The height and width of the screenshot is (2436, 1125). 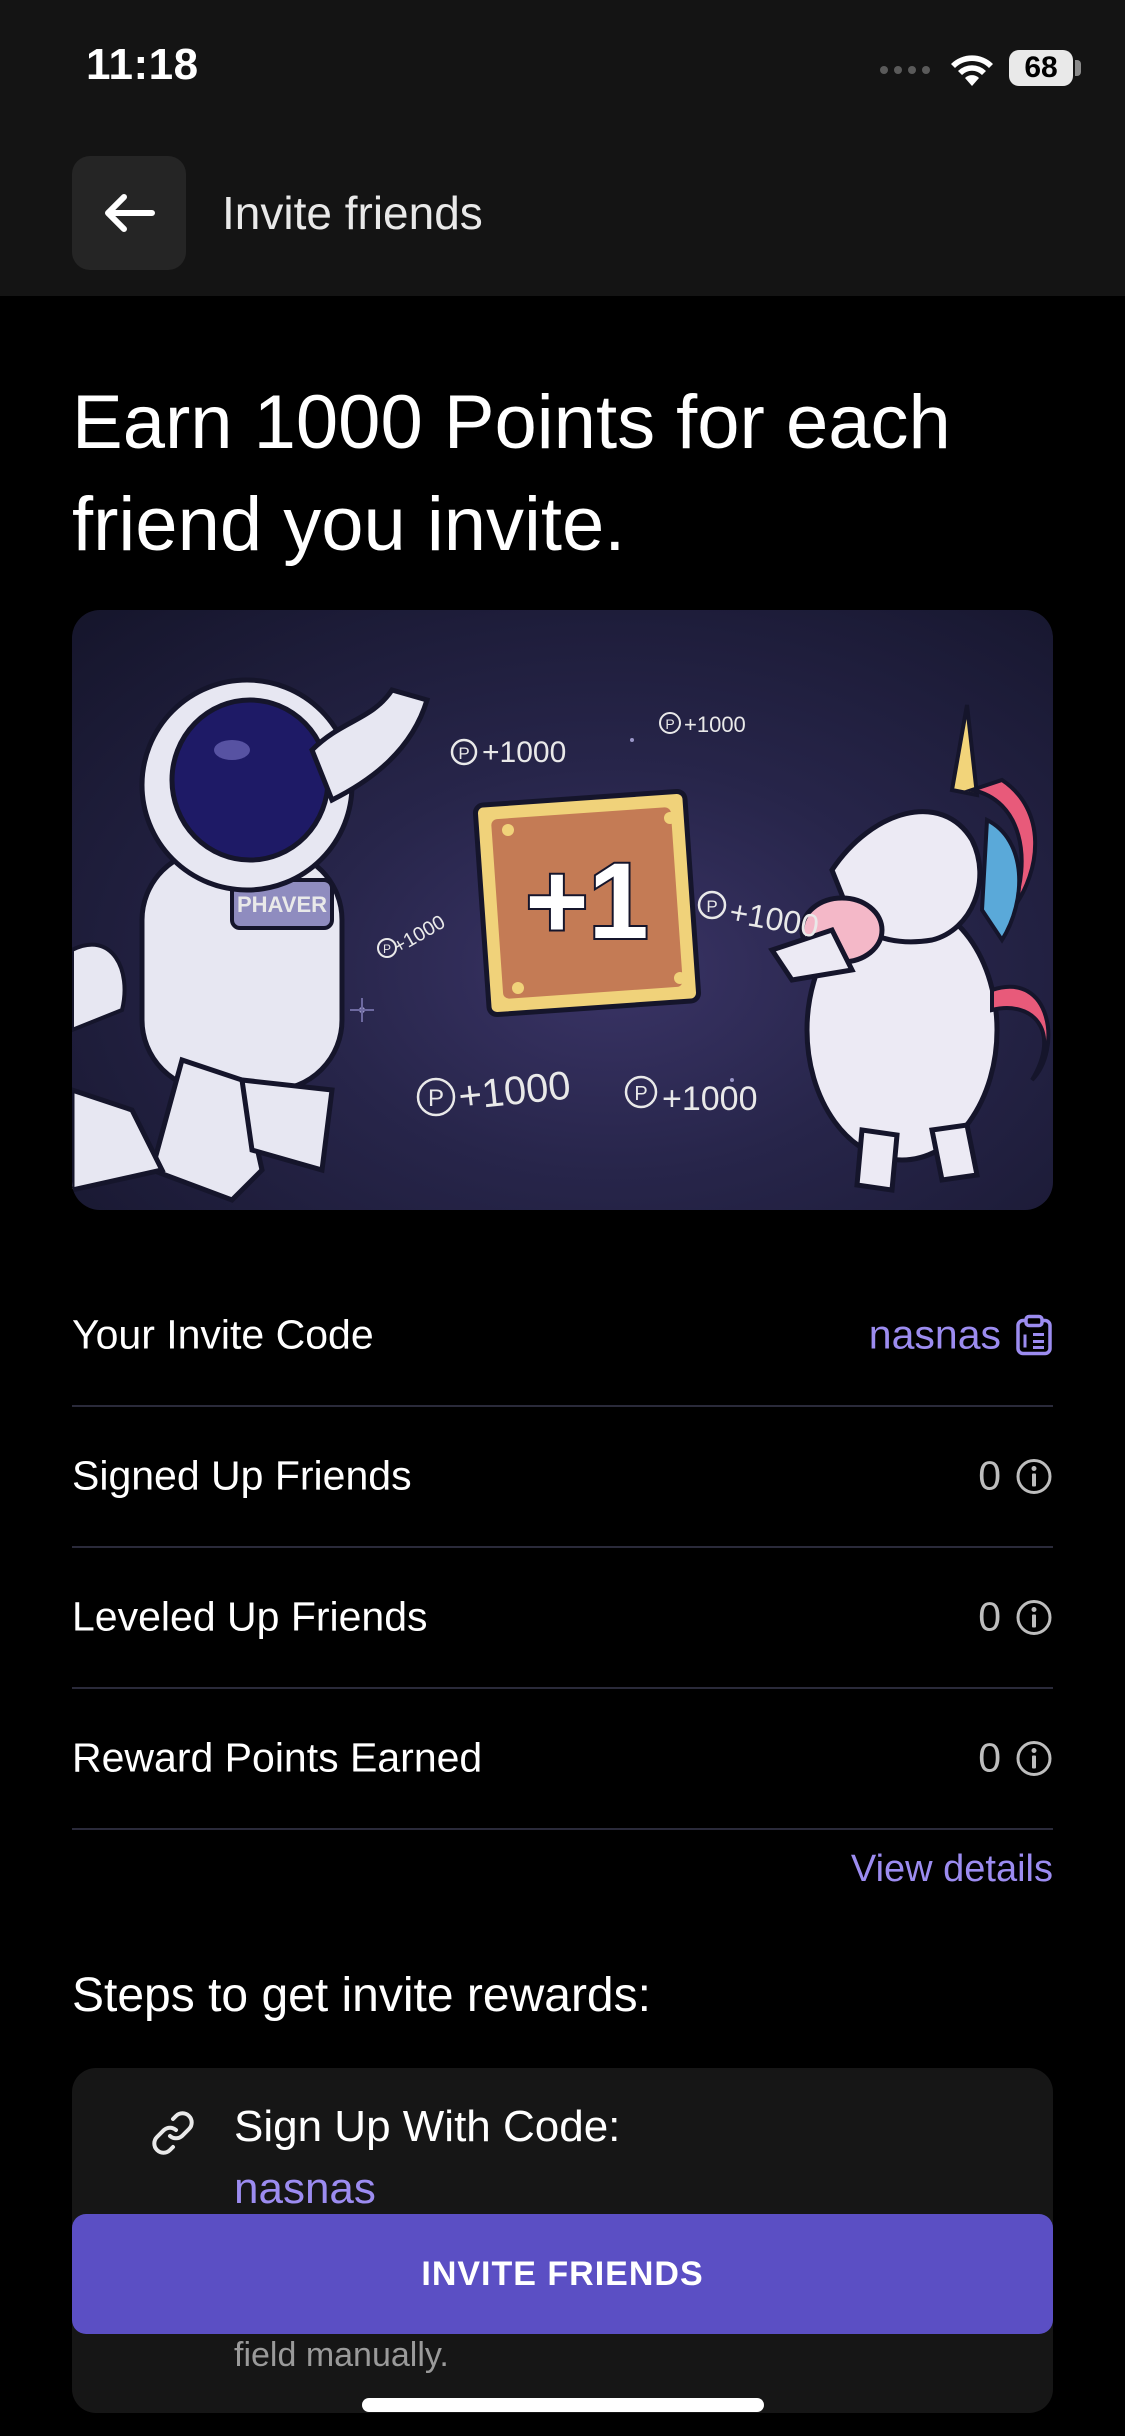 What do you see at coordinates (341, 2355) in the screenshot?
I see `step-note: field manually.` at bounding box center [341, 2355].